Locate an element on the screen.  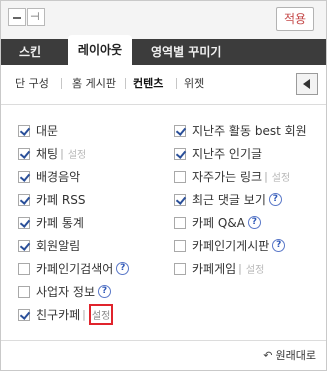
option-label: 카페 RSS is located at coordinates (61, 199).